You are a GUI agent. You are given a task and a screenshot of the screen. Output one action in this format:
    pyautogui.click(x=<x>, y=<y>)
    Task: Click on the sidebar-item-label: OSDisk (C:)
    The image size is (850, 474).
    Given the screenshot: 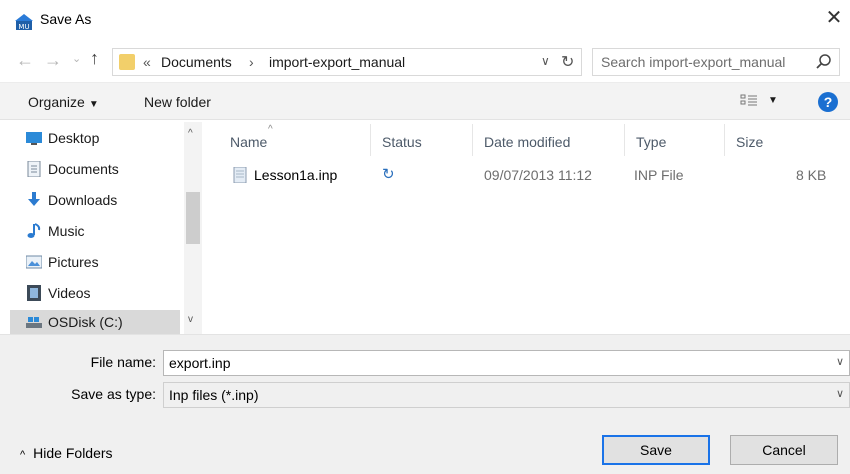 What is the action you would take?
    pyautogui.click(x=85, y=322)
    